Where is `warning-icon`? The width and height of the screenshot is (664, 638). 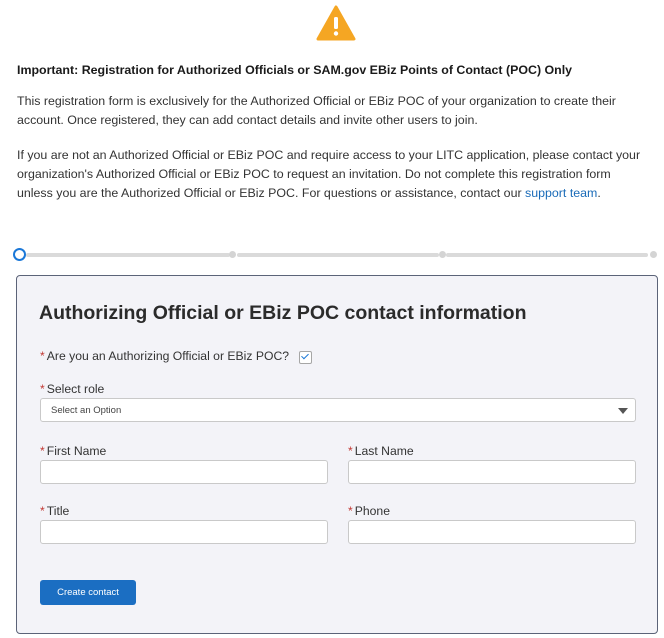 warning-icon is located at coordinates (336, 23).